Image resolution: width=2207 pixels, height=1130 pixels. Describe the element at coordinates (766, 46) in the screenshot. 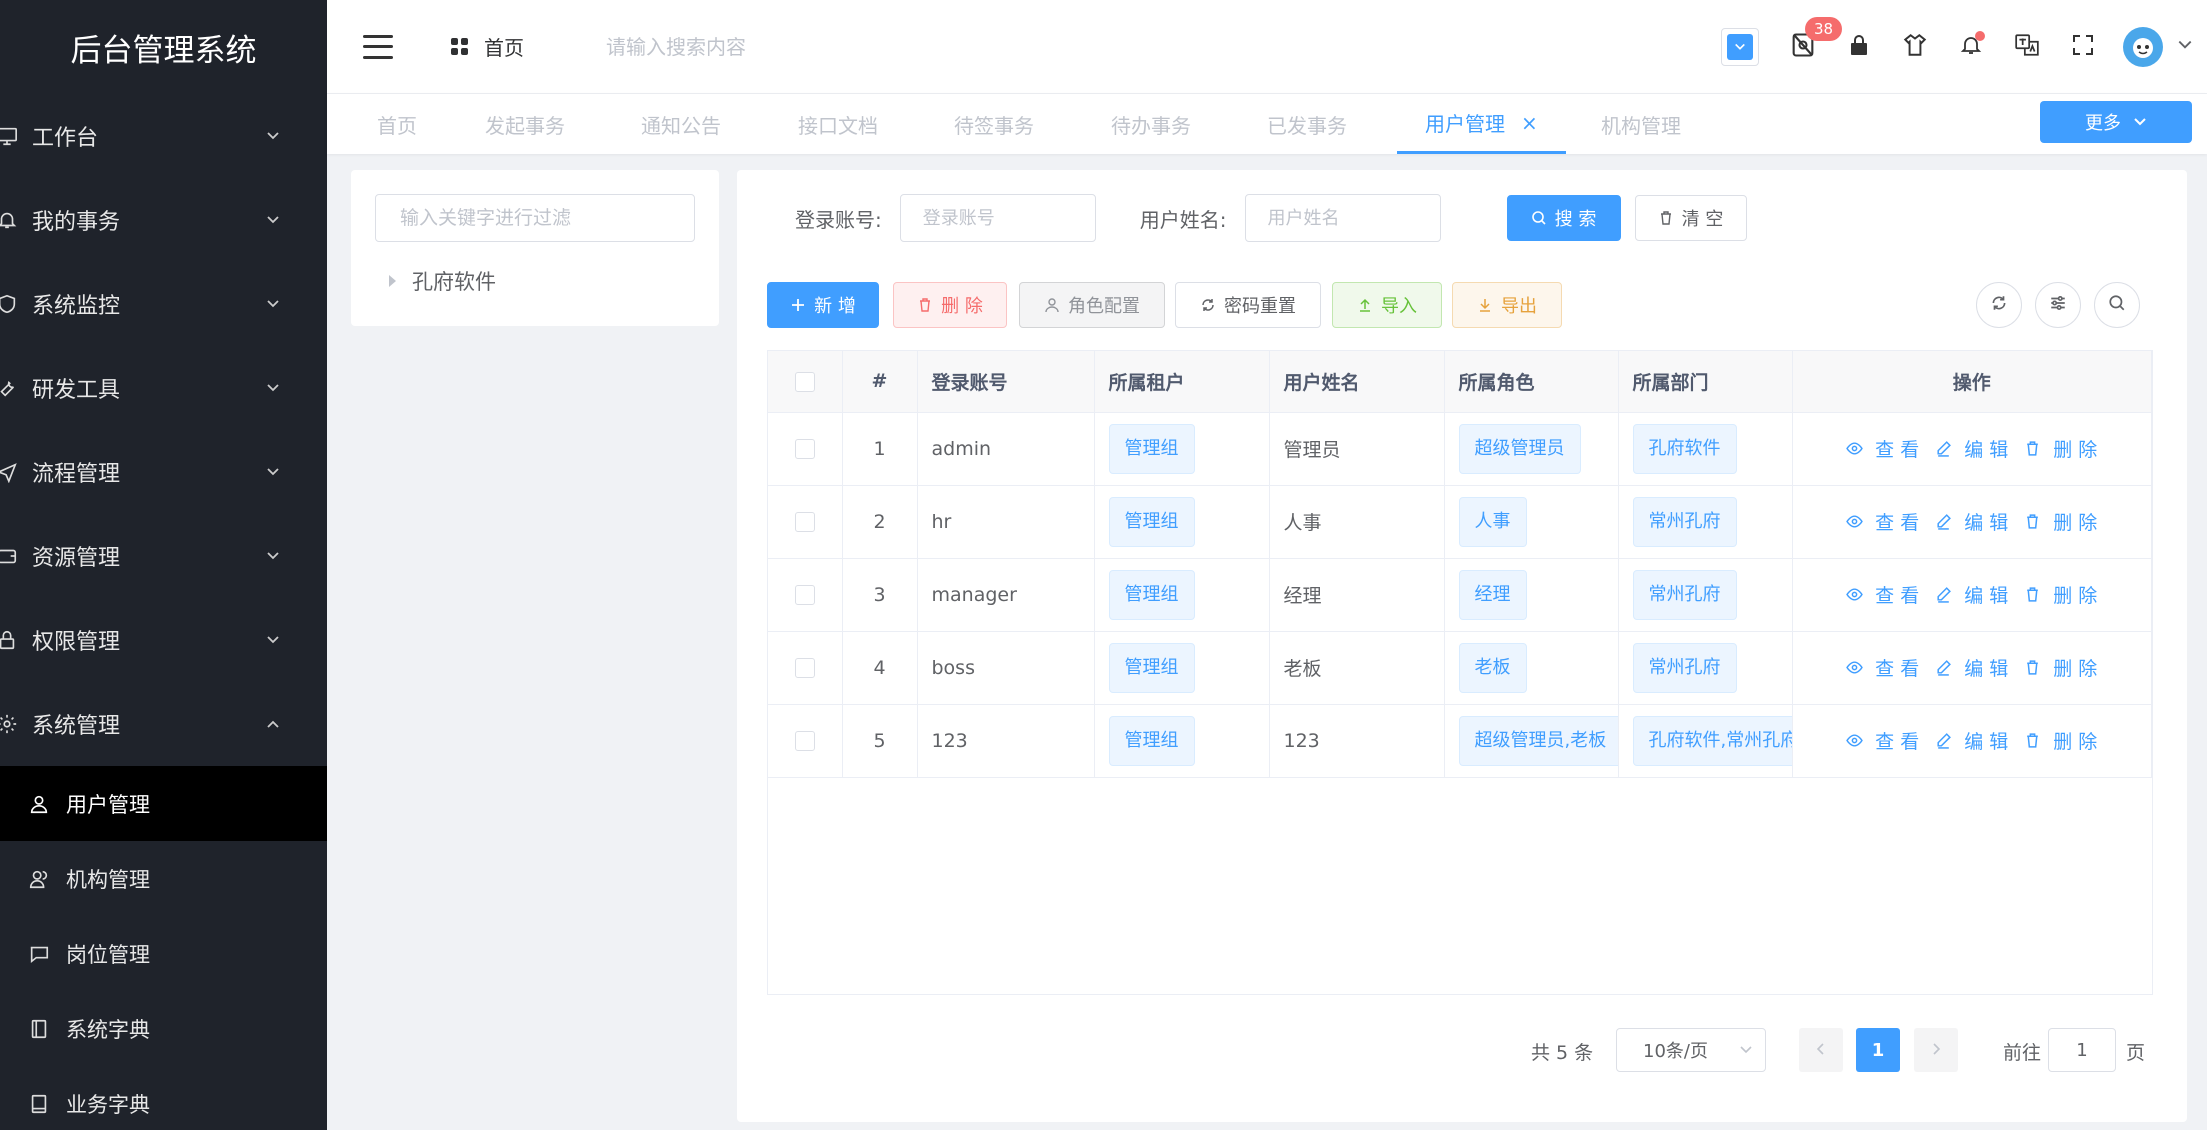

I see `header-search-input` at that location.